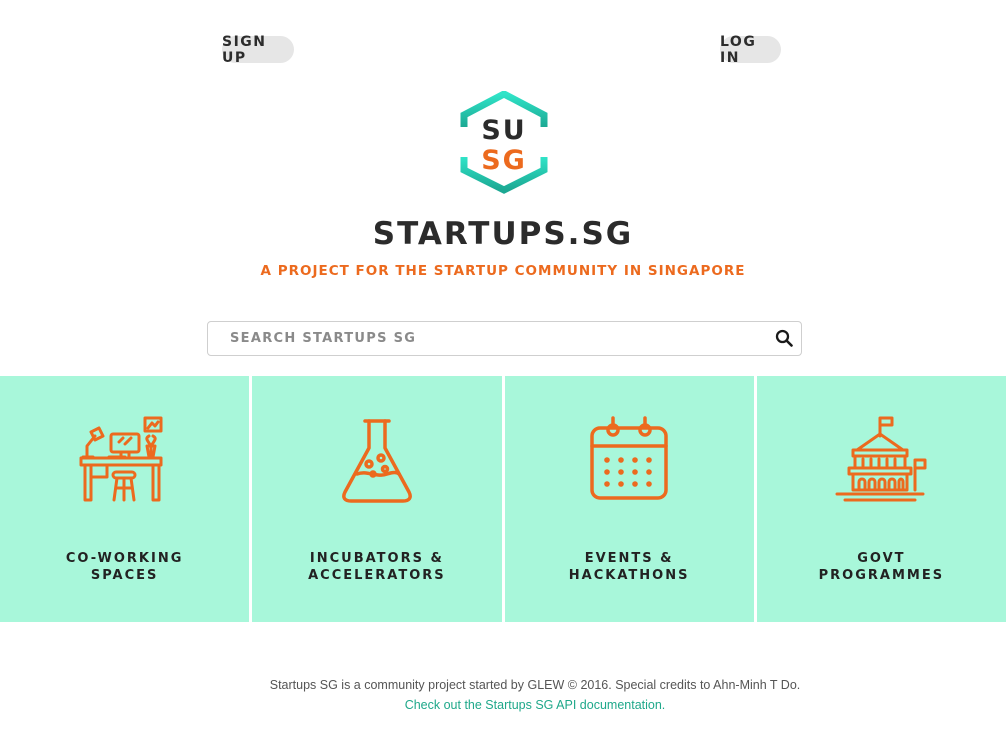 Image resolution: width=1006 pixels, height=750 pixels. I want to click on calendar-icon, so click(629, 458).